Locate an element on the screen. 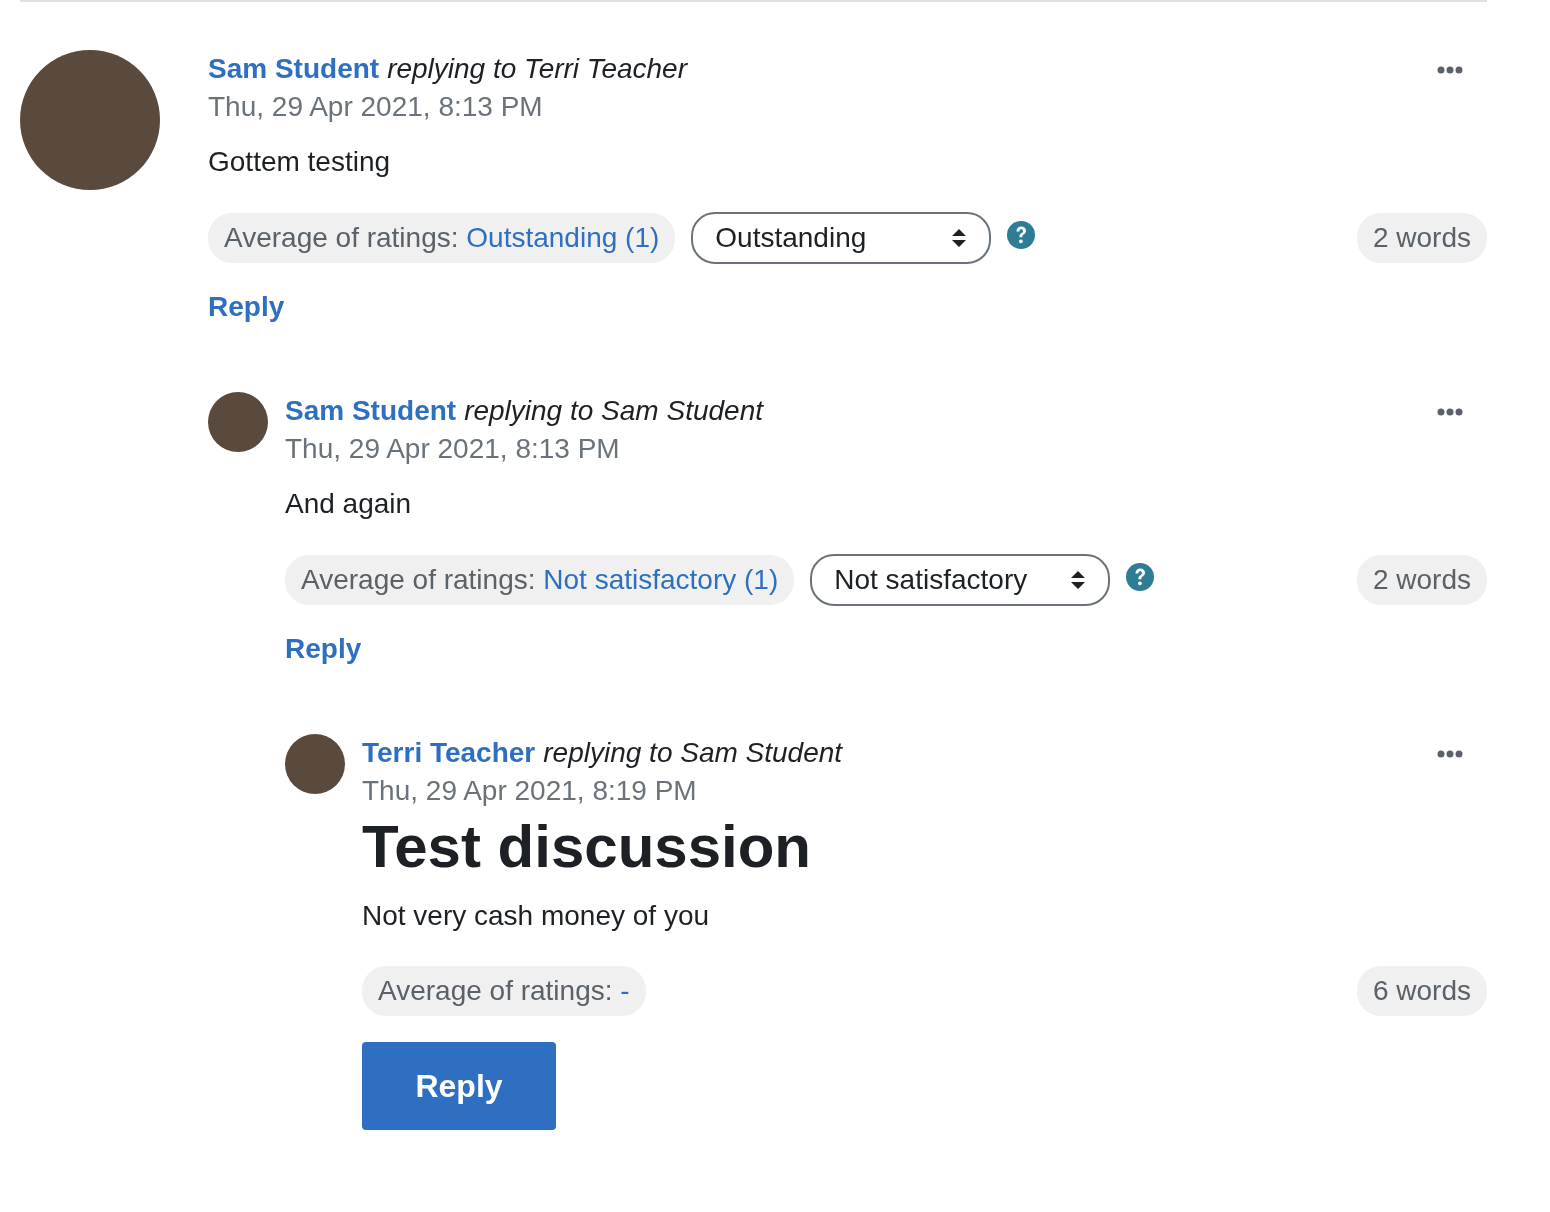  rating-select: Not satisfactory is located at coordinates (960, 580).